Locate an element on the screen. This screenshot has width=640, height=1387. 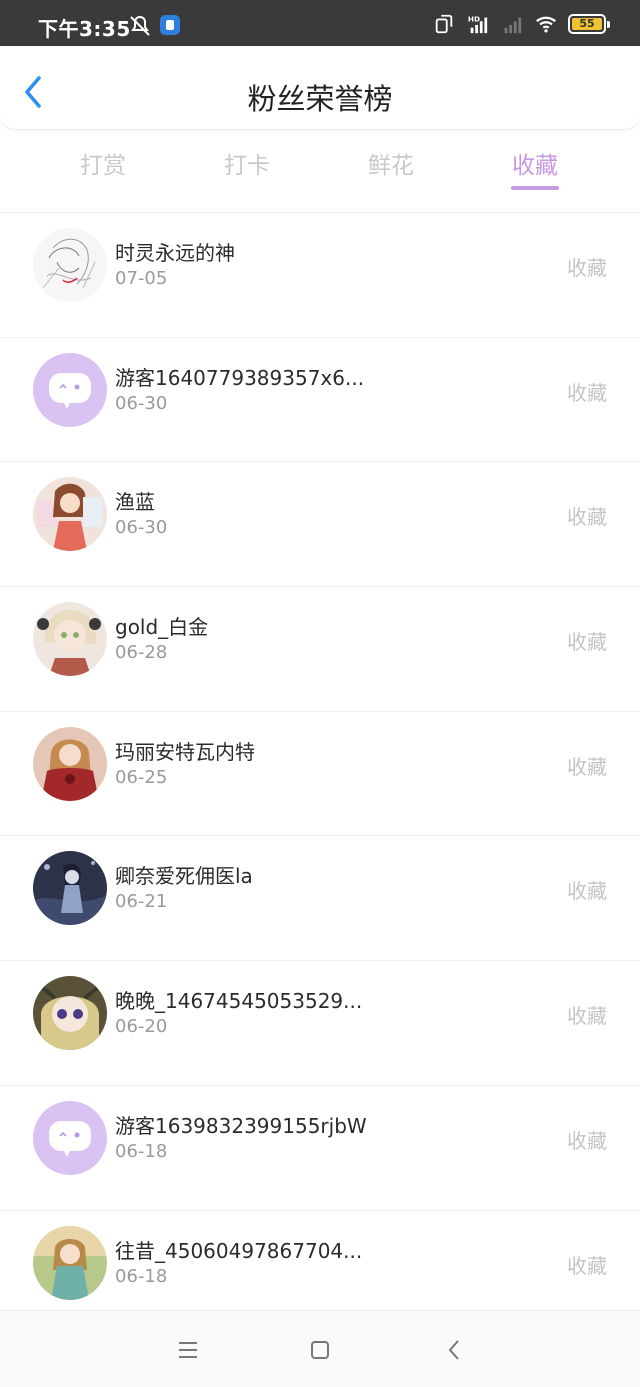
fan-name: 玛丽安特瓦内特 is located at coordinates (185, 751).